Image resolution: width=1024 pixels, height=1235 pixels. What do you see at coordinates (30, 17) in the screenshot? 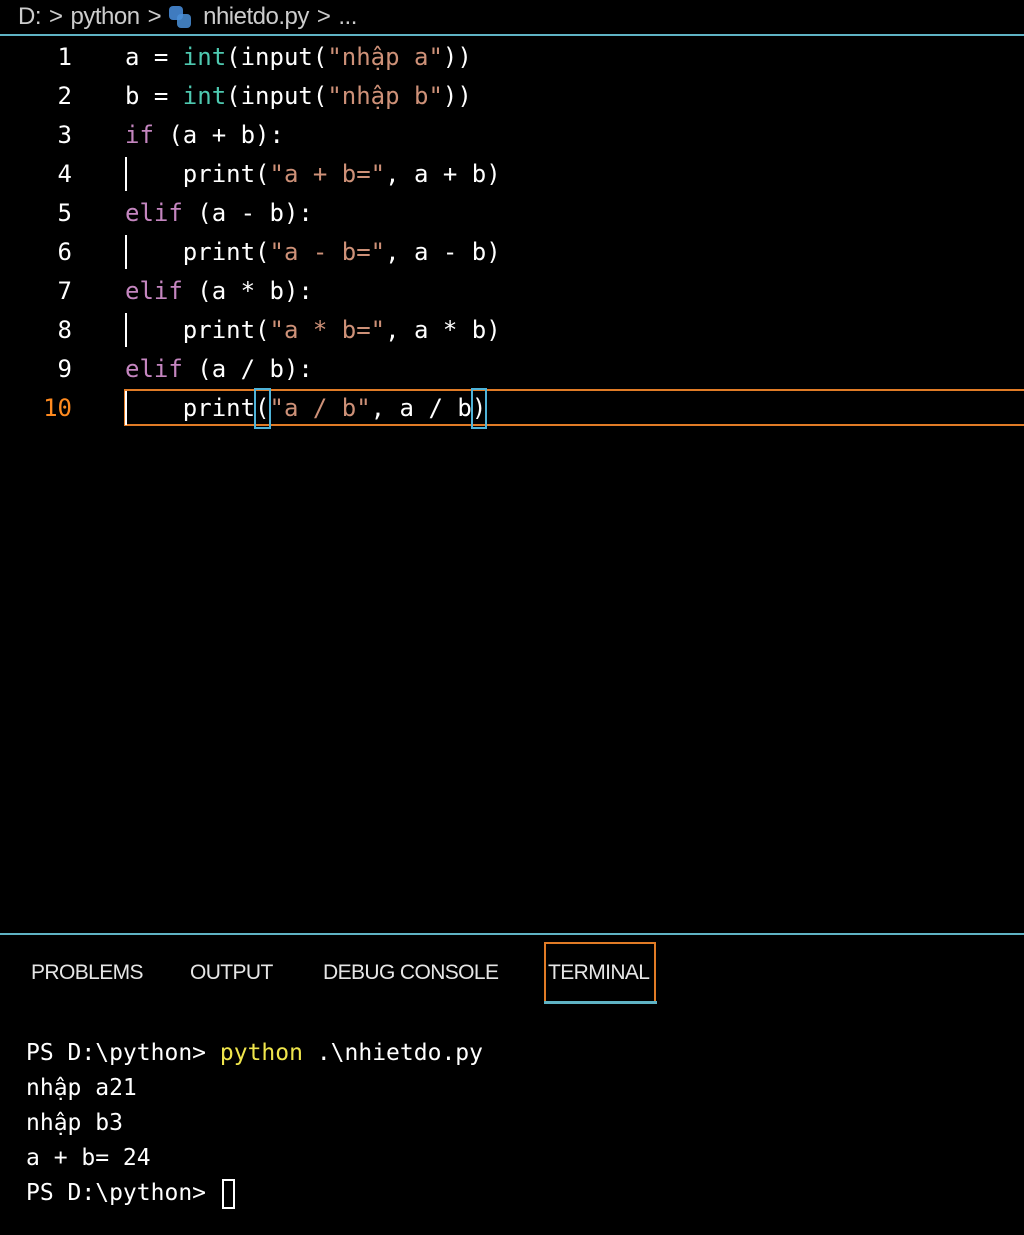
I see `breadcrumb-drive: D:` at bounding box center [30, 17].